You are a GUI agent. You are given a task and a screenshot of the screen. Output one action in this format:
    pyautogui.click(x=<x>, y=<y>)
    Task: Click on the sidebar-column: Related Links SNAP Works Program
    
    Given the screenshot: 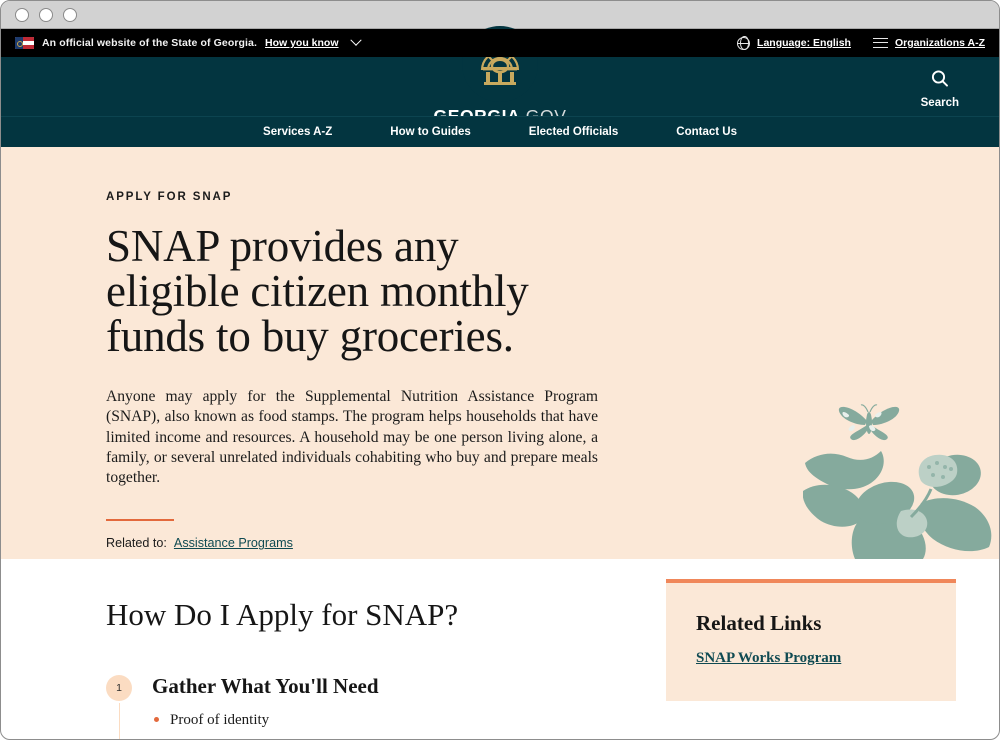 What is the action you would take?
    pyautogui.click(x=811, y=645)
    